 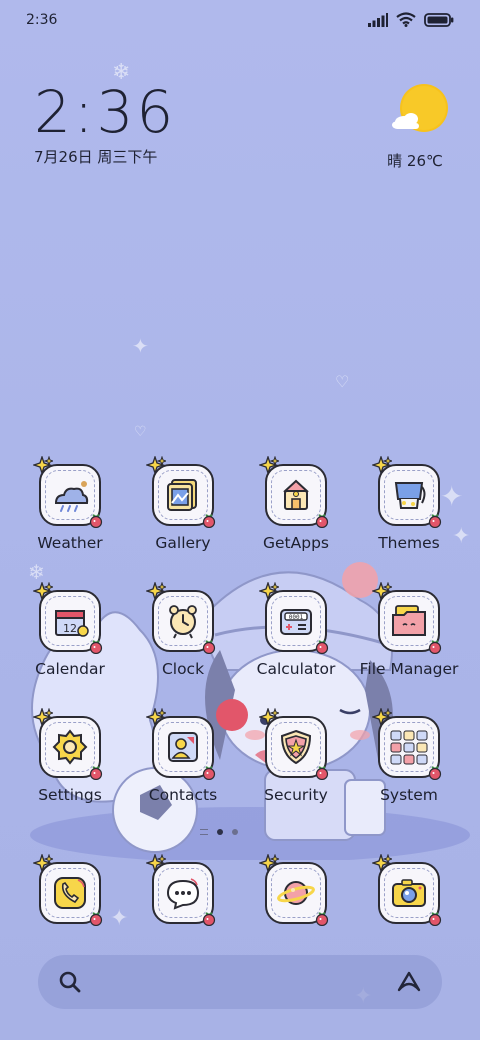 I want to click on app-label: Calendar, so click(x=70, y=669).